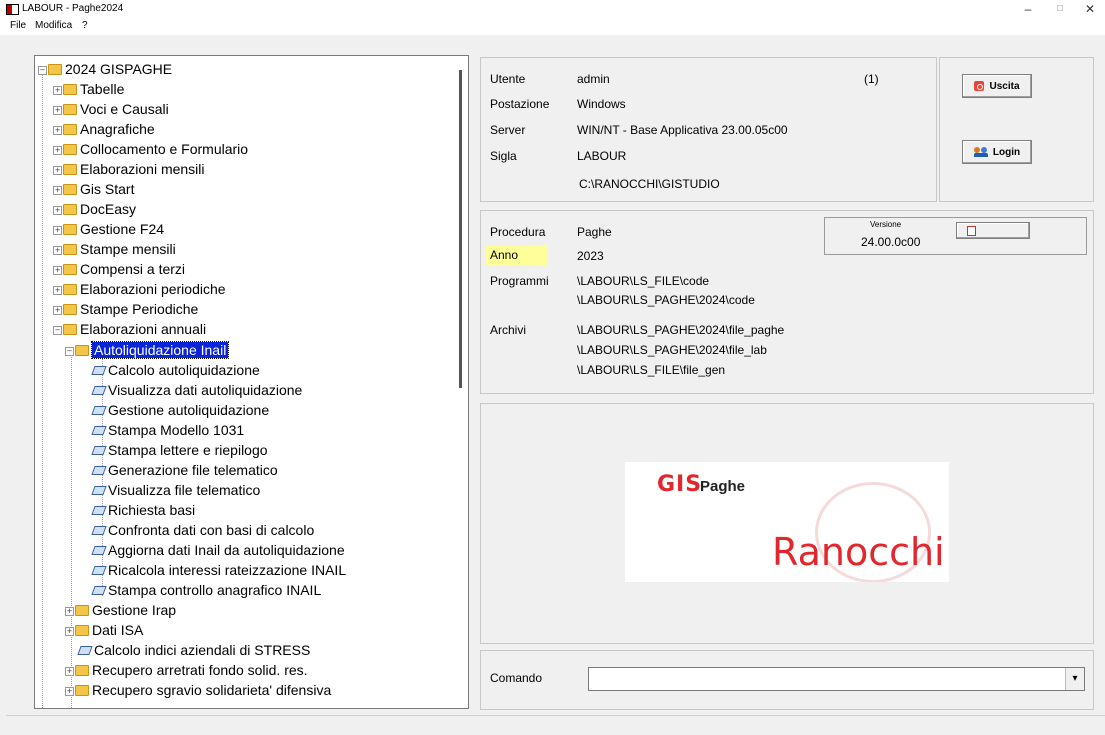 This screenshot has width=1105, height=735. I want to click on tree-leaf: Confronta dati con basi di calcolo, so click(202, 530).